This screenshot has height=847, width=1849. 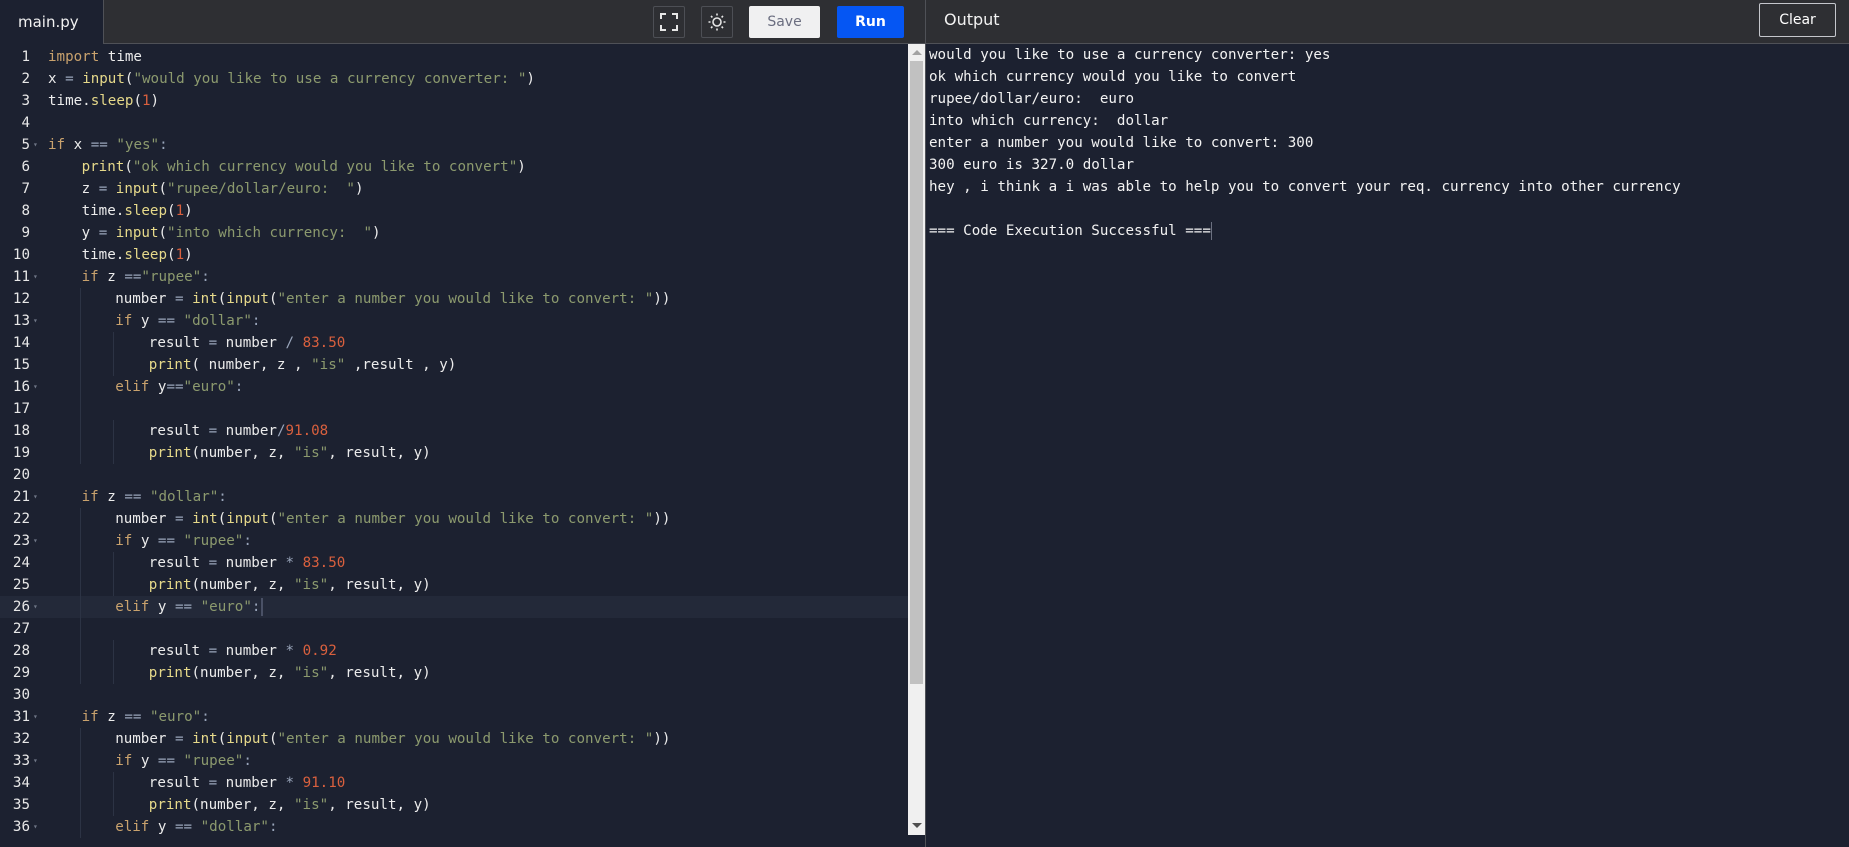 What do you see at coordinates (925, 423) in the screenshot?
I see `panel-divider` at bounding box center [925, 423].